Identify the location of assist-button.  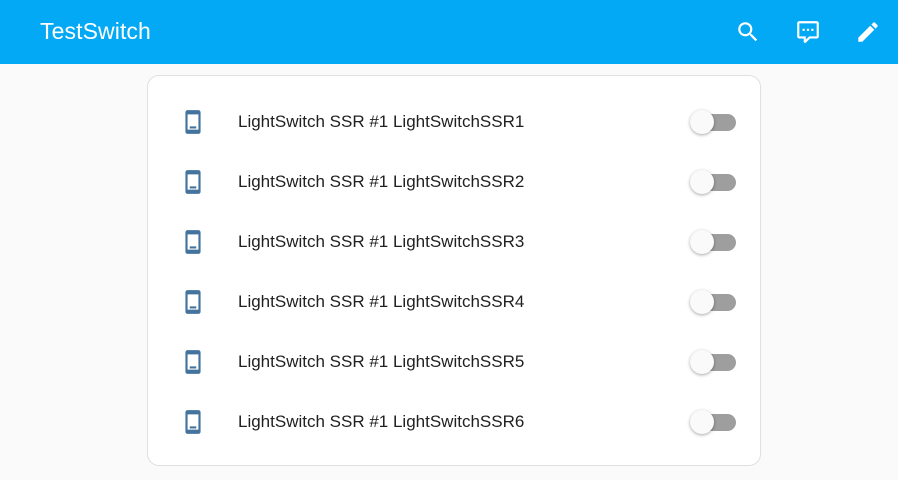
(808, 32).